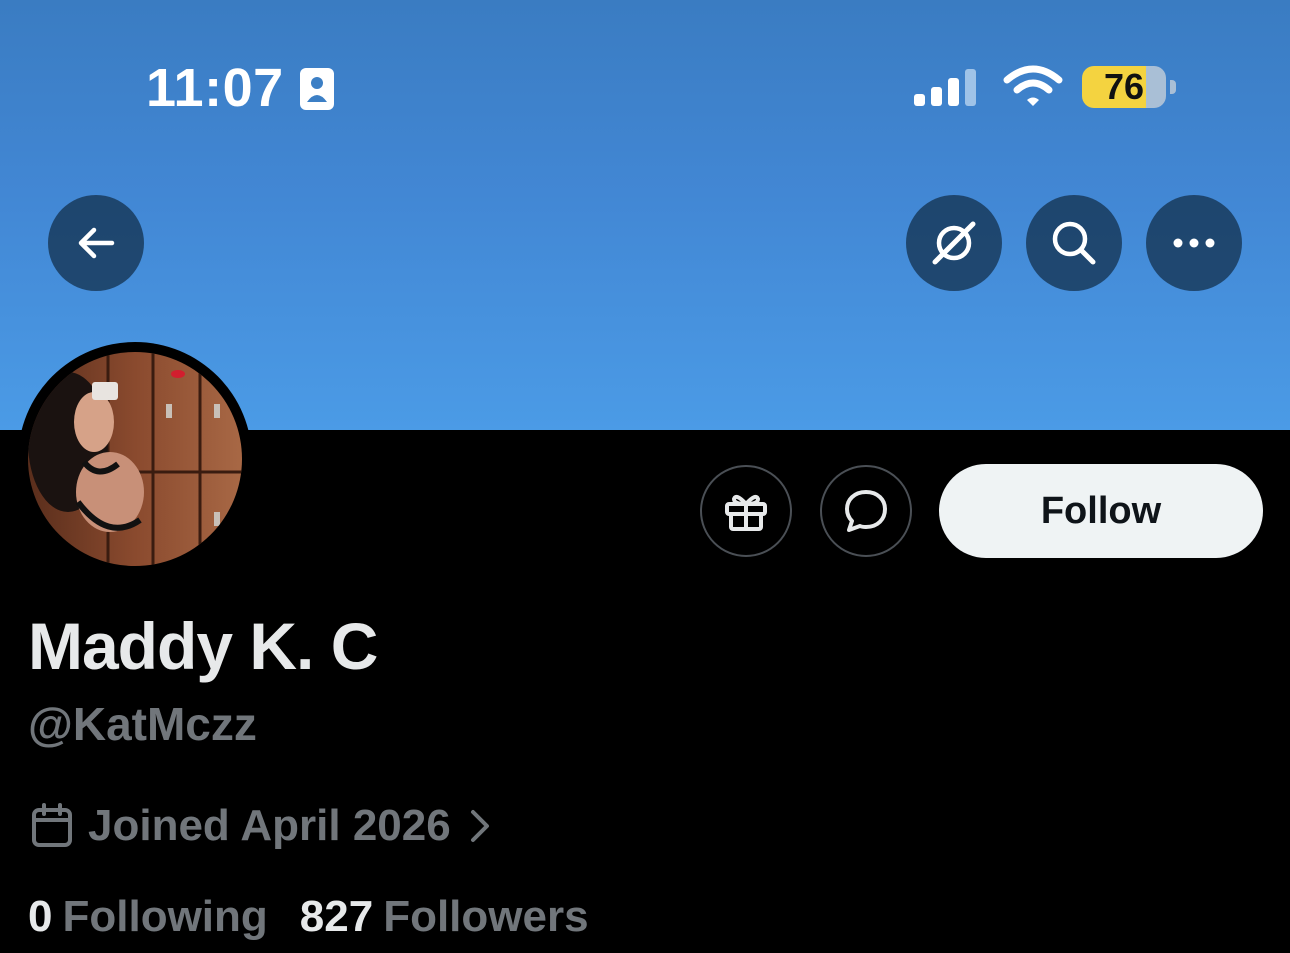  I want to click on gift-icon, so click(746, 512).